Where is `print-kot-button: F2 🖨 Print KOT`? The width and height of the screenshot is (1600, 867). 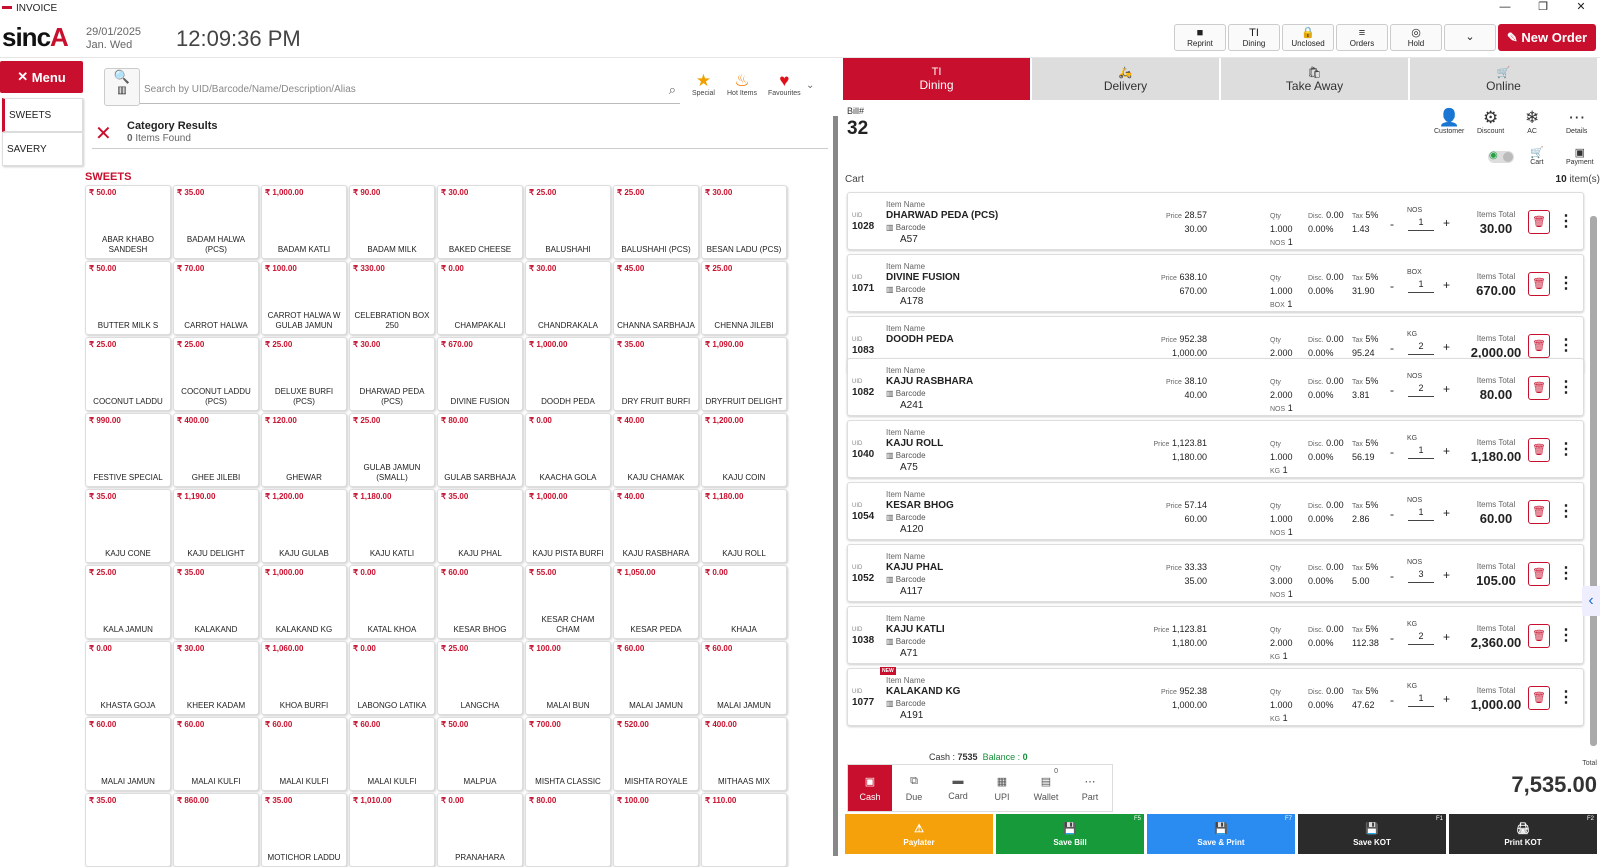
print-kot-button: F2 🖨 Print KOT is located at coordinates (1523, 834).